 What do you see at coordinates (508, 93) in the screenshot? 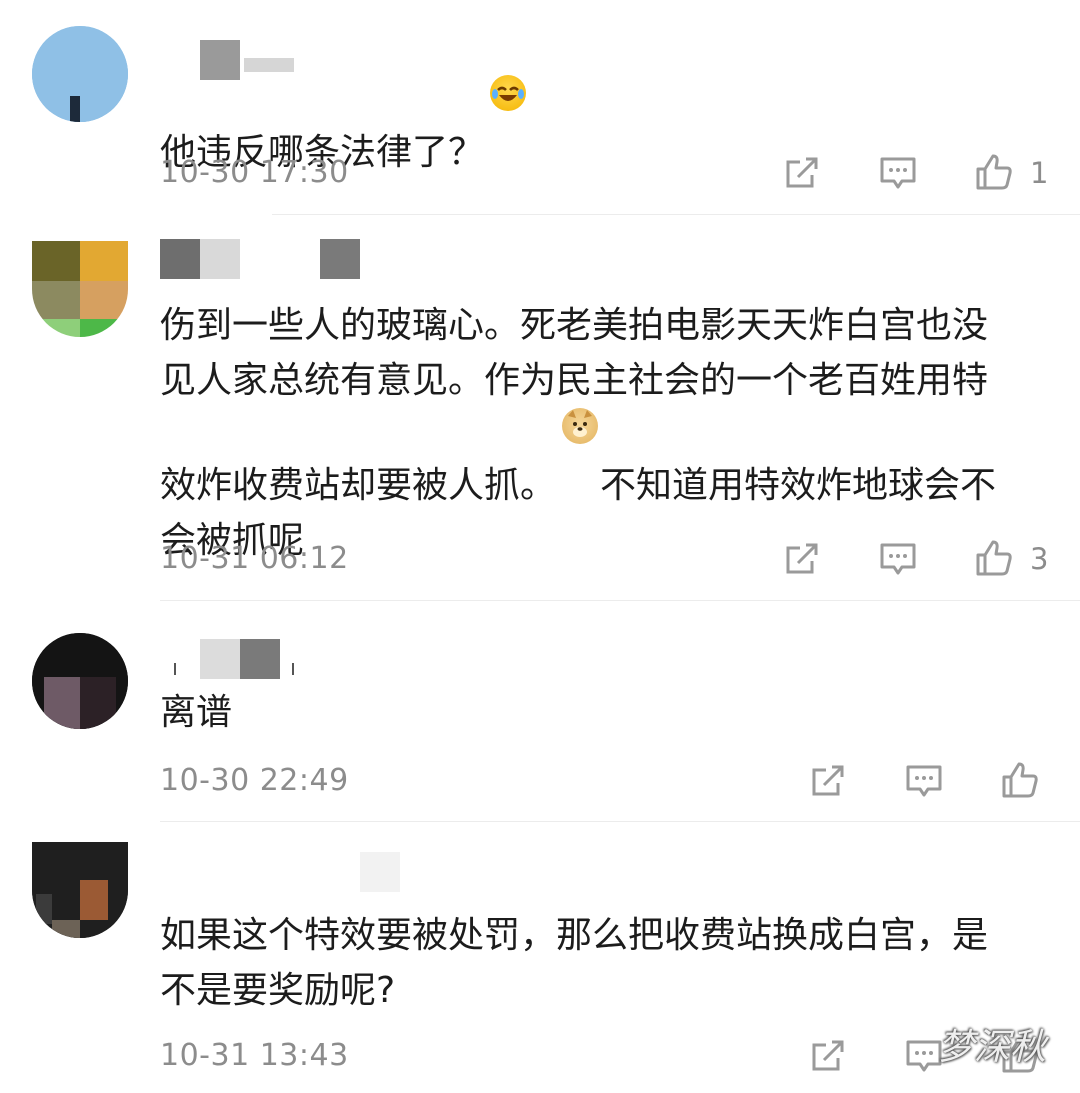
I see `laughing-tears-emoji` at bounding box center [508, 93].